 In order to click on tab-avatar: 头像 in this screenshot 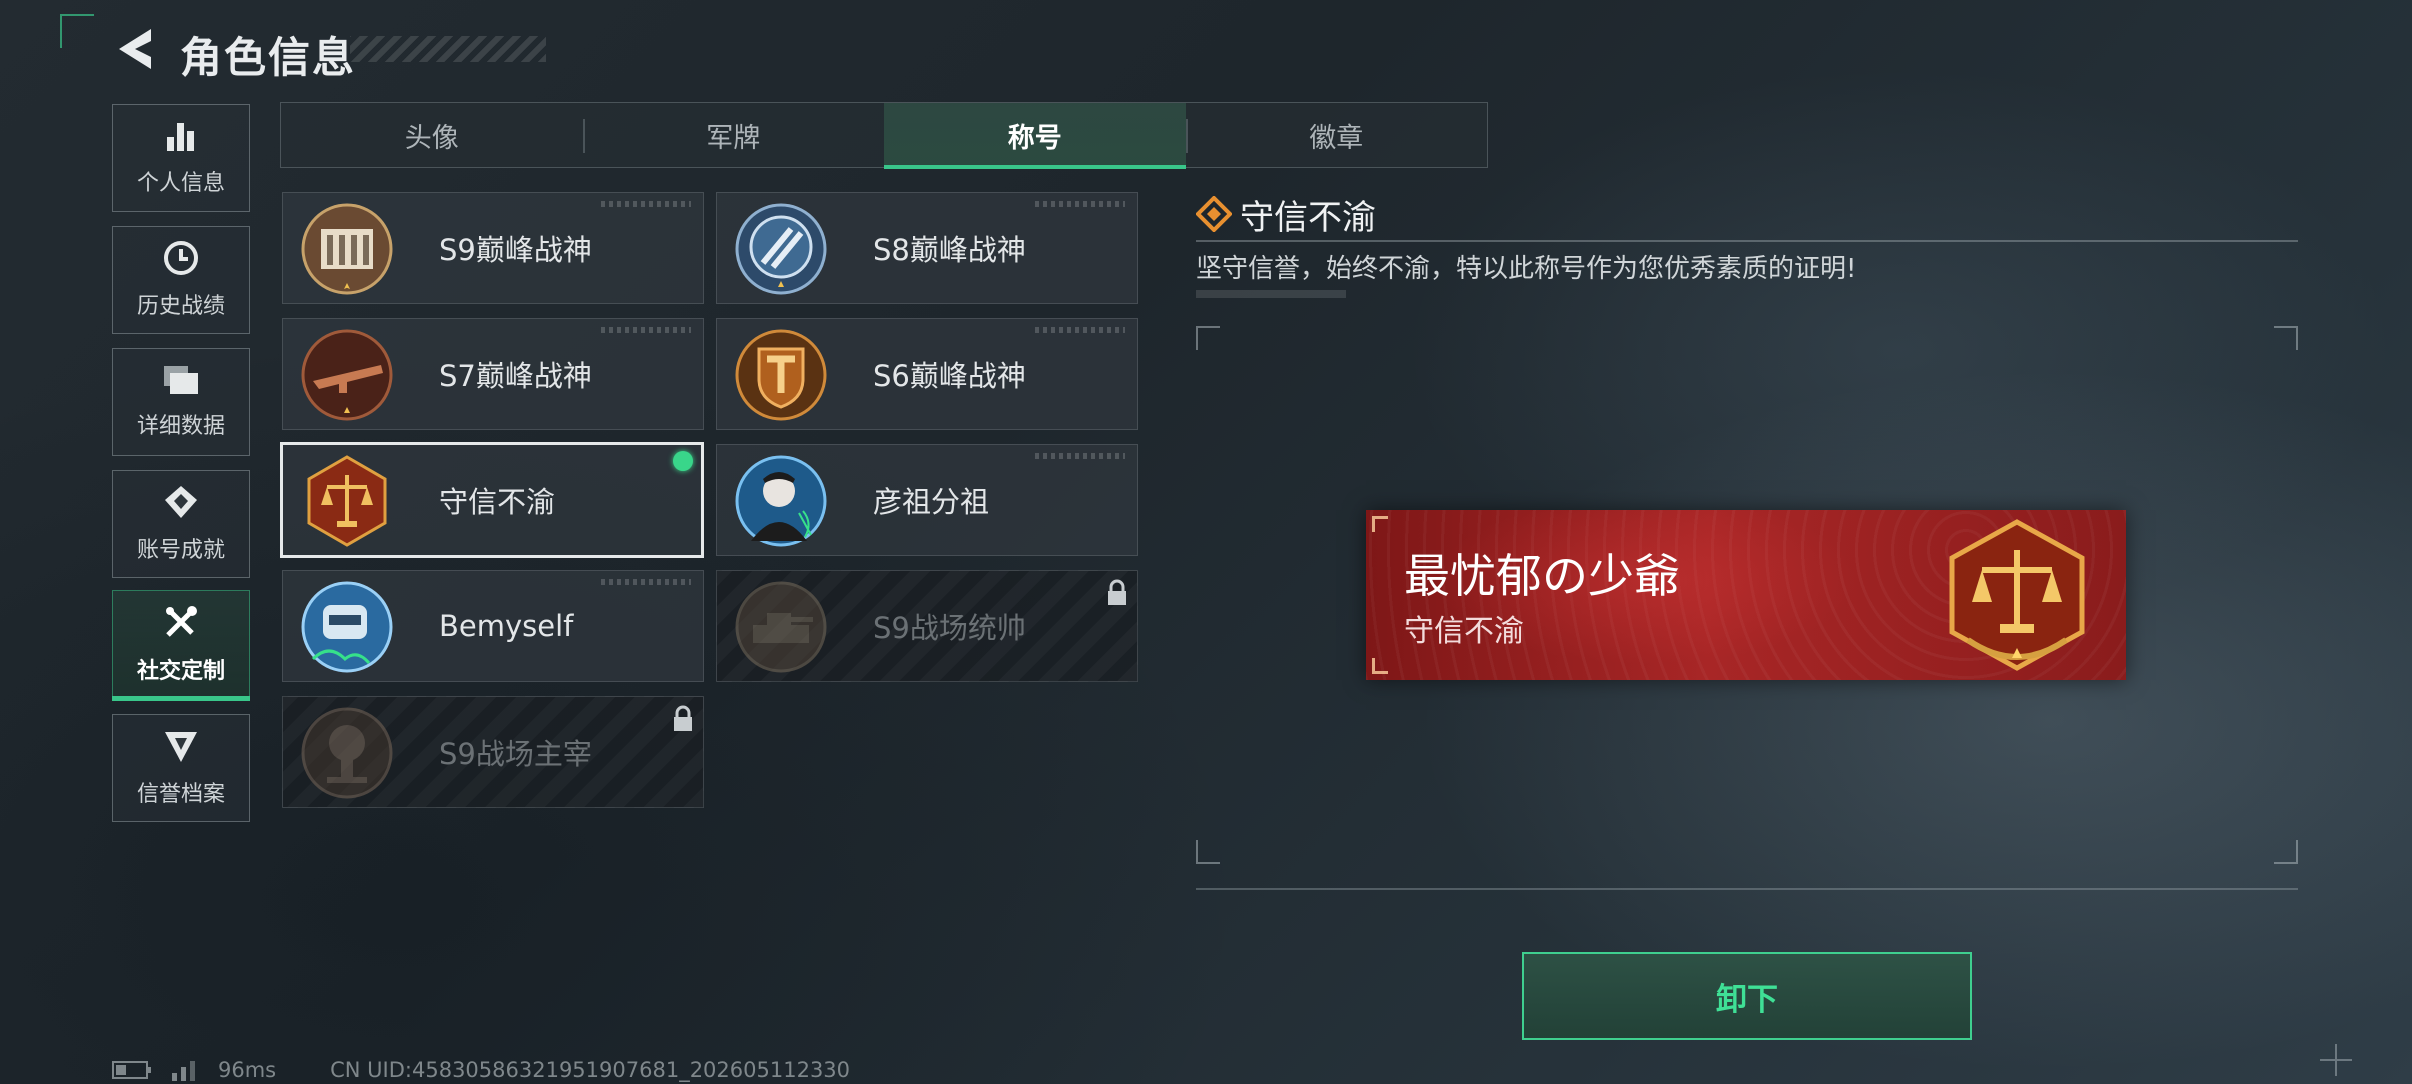, I will do `click(432, 135)`.